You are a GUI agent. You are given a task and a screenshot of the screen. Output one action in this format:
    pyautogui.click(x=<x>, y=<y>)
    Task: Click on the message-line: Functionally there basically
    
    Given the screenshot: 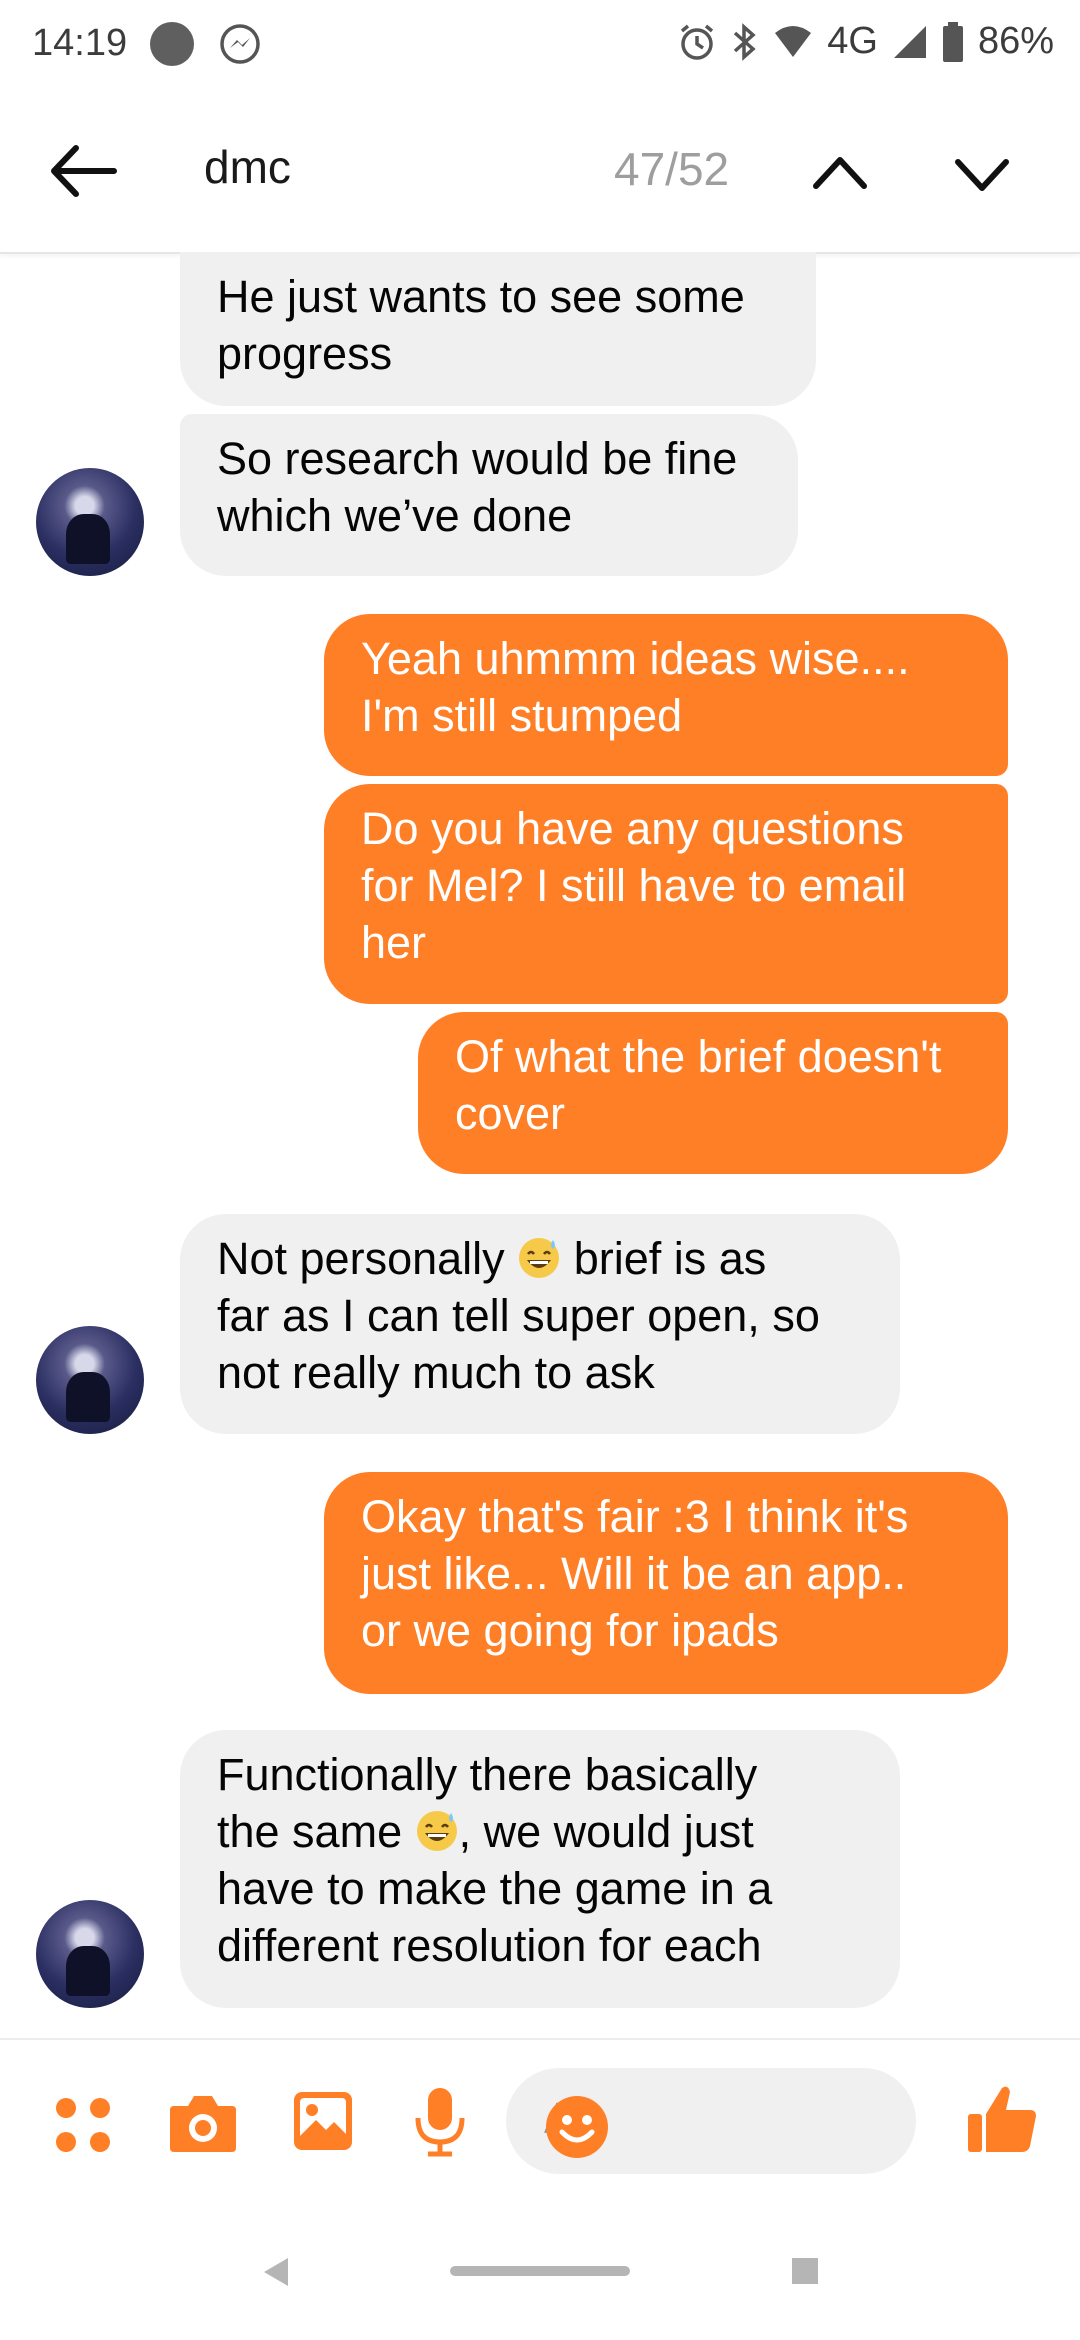 What is the action you would take?
    pyautogui.click(x=487, y=1774)
    